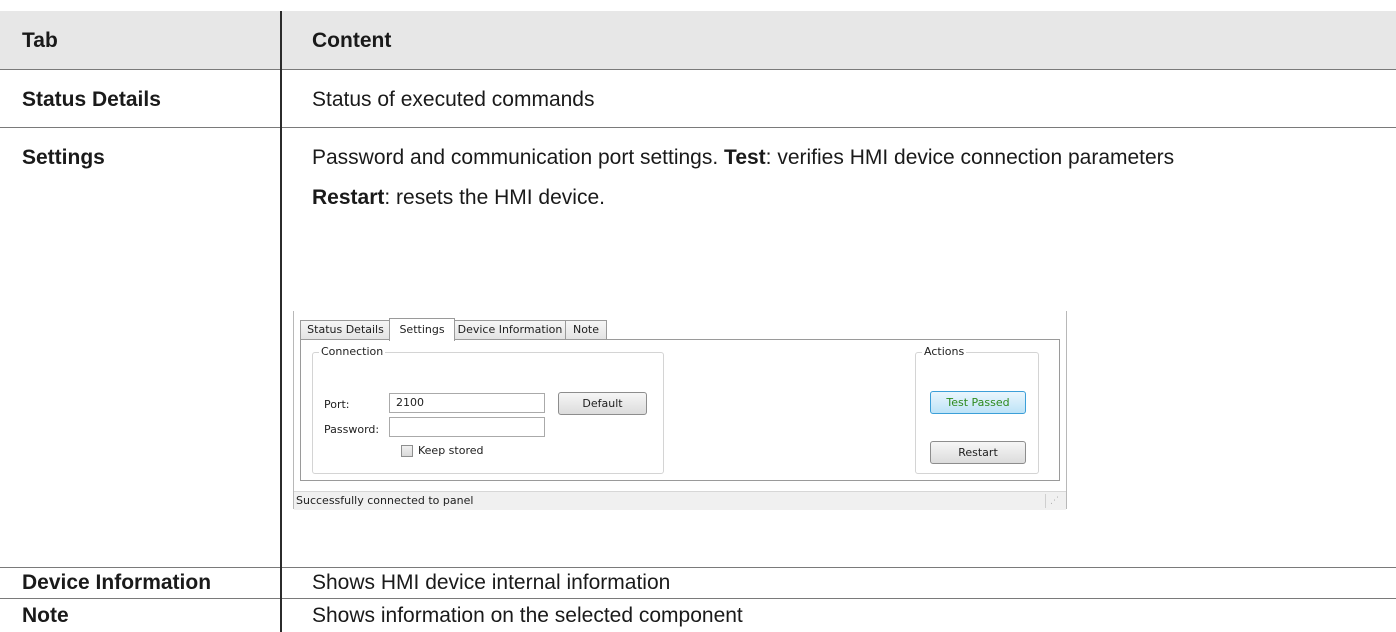 This screenshot has height=632, width=1396. I want to click on keep-stored-label: Keep stored, so click(451, 450).